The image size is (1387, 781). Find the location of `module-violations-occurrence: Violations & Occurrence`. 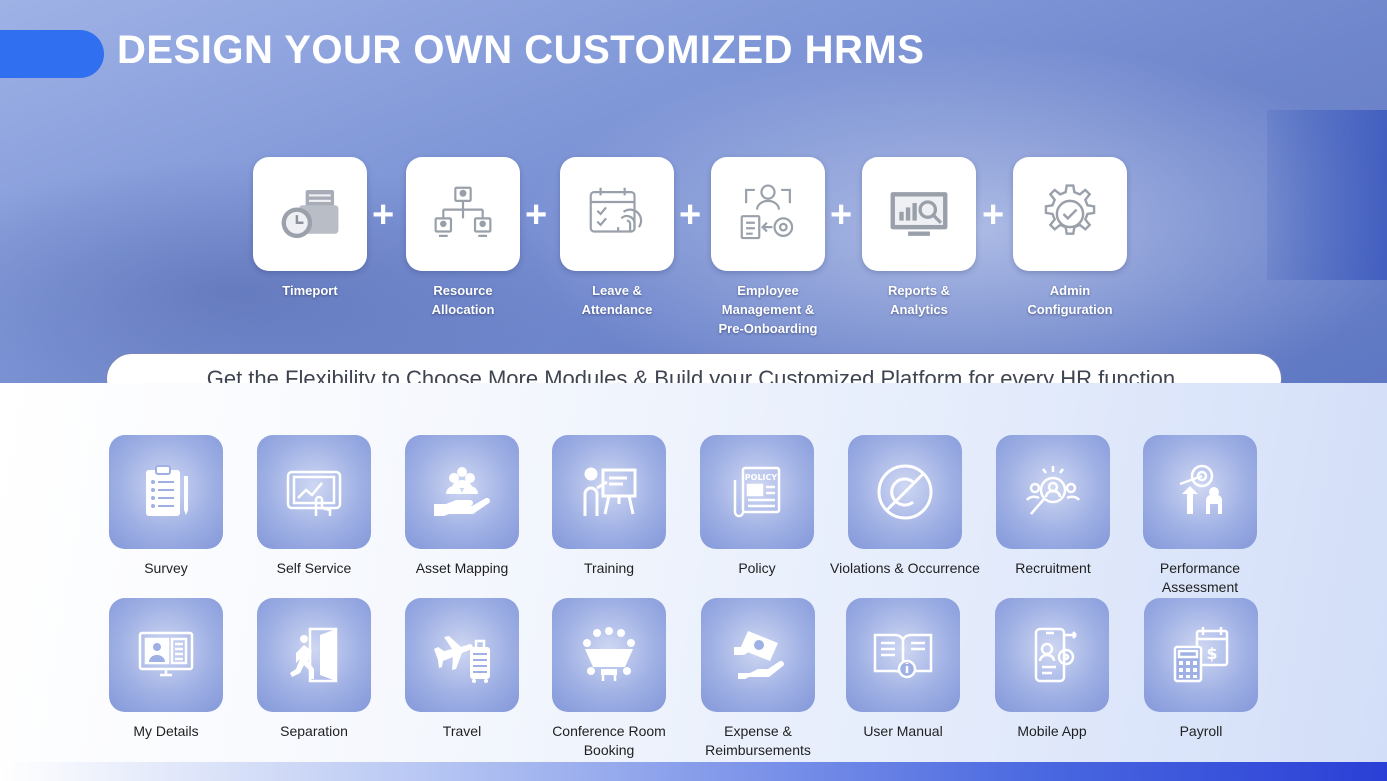

module-violations-occurrence: Violations & Occurrence is located at coordinates (905, 506).